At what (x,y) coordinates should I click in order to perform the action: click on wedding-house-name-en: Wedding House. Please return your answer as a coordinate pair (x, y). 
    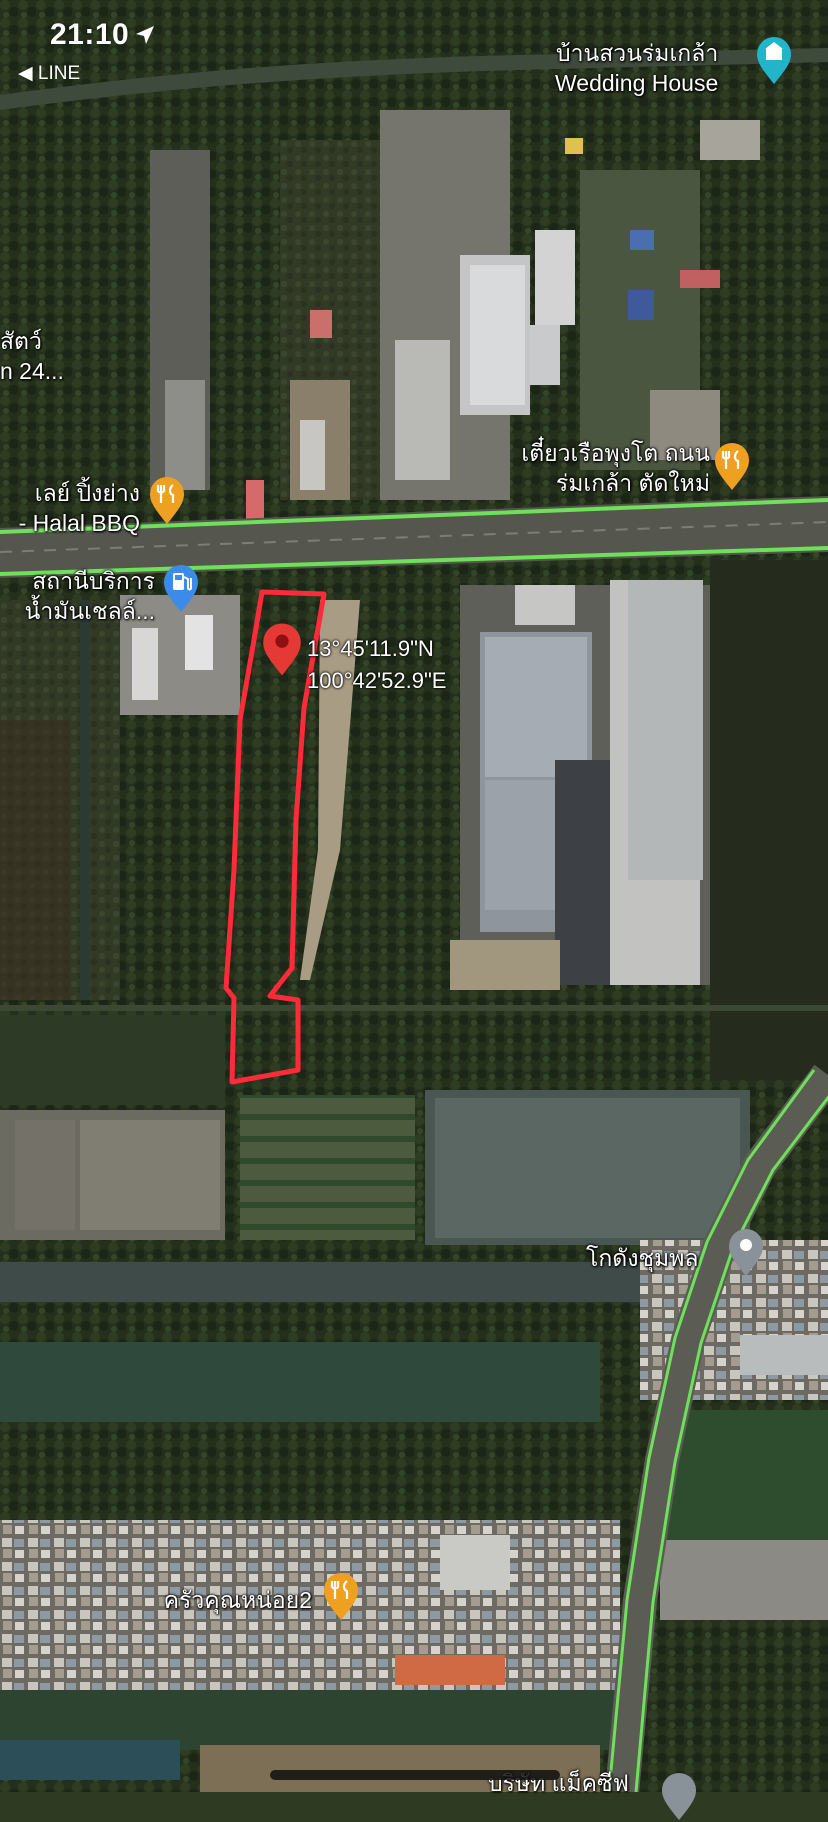
    Looking at the image, I should click on (637, 83).